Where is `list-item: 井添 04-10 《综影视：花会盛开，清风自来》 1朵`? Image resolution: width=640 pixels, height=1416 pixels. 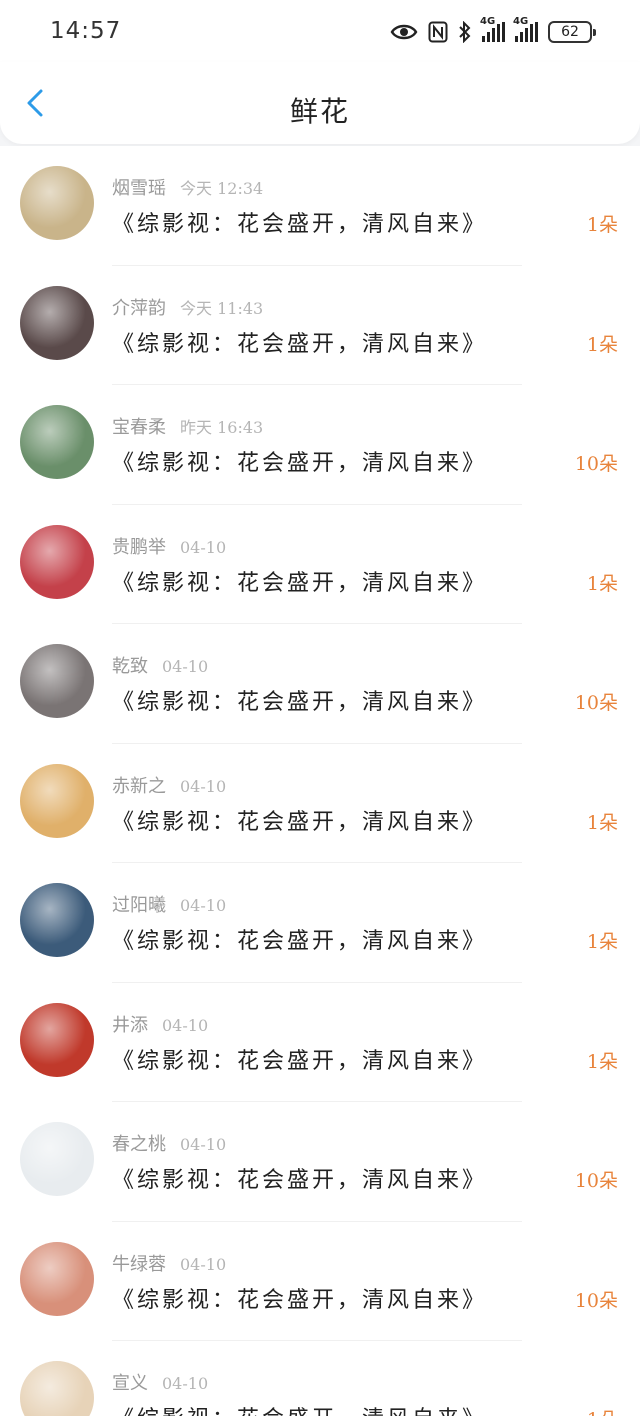 list-item: 井添 04-10 《综影视：花会盛开，清风自来》 1朵 is located at coordinates (320, 1043).